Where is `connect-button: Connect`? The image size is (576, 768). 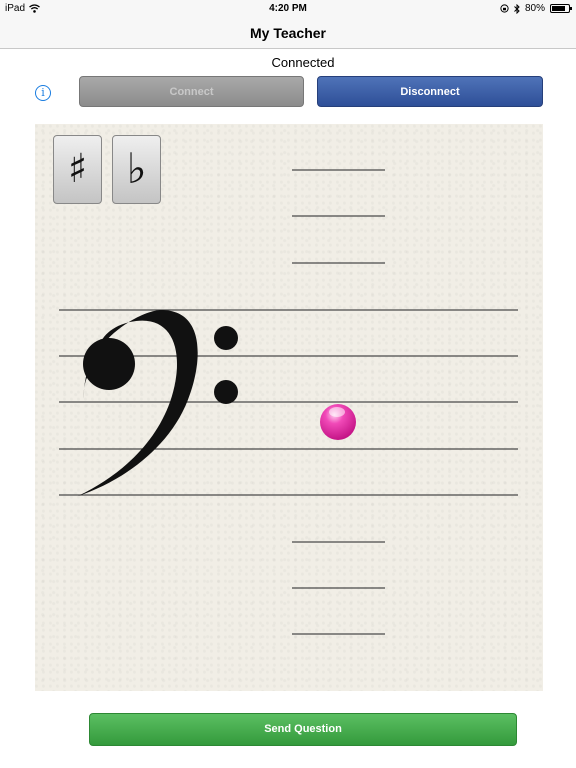 connect-button: Connect is located at coordinates (191, 91).